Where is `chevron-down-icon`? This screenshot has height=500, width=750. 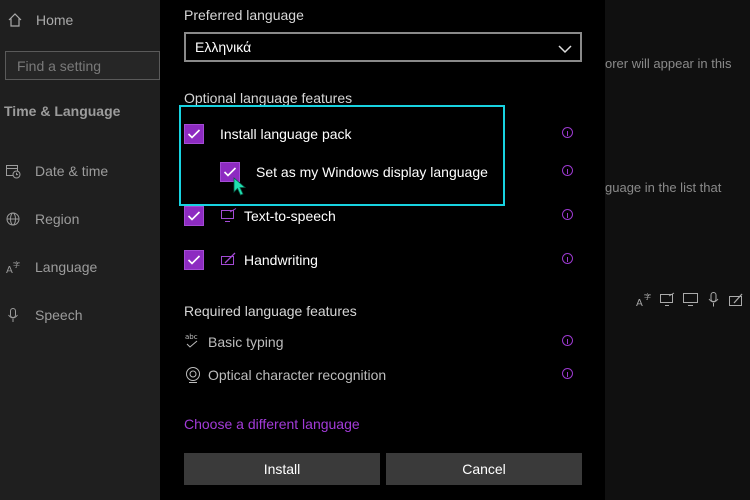 chevron-down-icon is located at coordinates (565, 49).